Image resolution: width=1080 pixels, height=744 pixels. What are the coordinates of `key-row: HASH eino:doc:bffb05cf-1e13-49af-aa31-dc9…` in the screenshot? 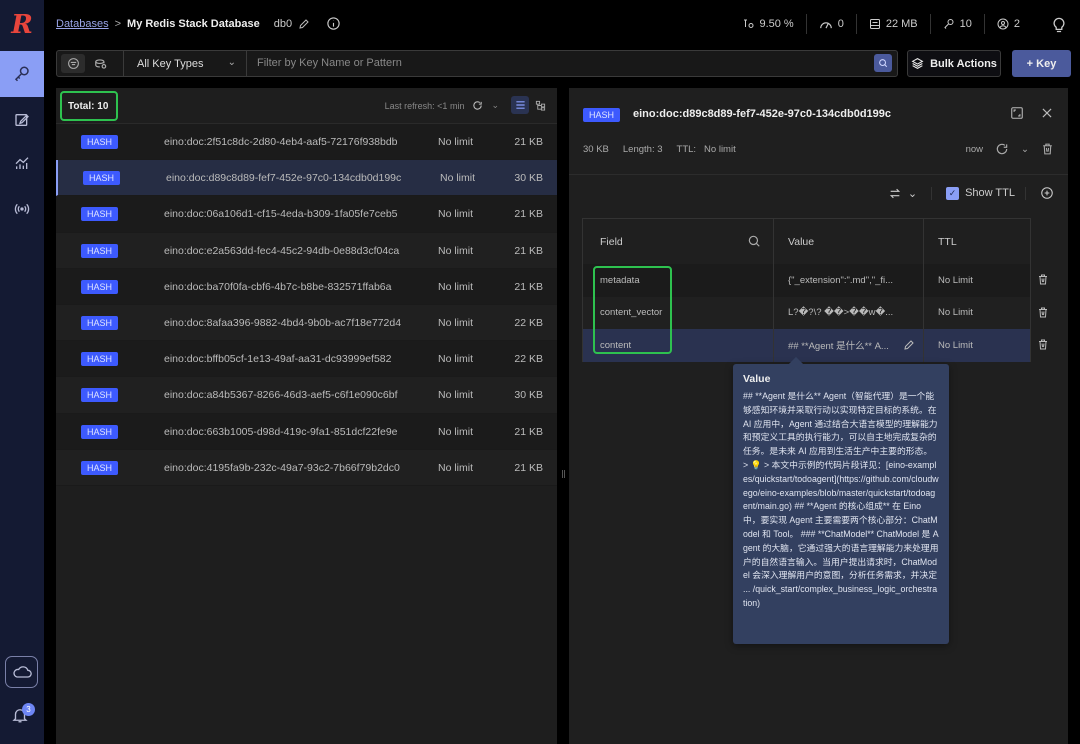 It's located at (306, 359).